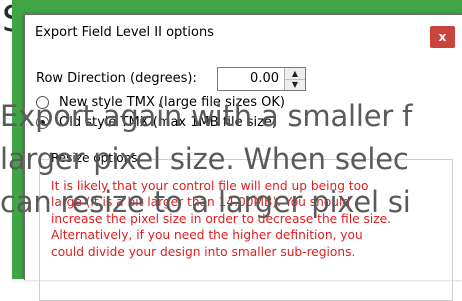  I want to click on row-direction-stepper: 0.00 ▲ ▼, so click(261, 79).